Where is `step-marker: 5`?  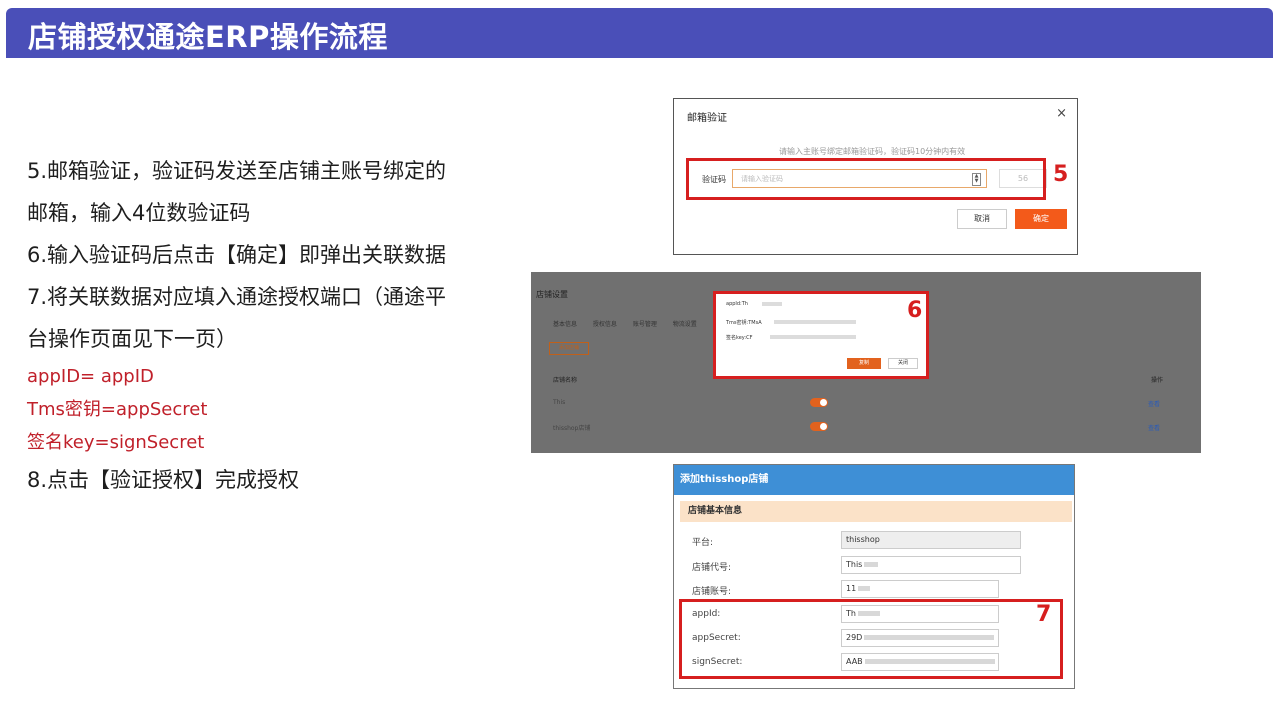 step-marker: 5 is located at coordinates (1061, 174).